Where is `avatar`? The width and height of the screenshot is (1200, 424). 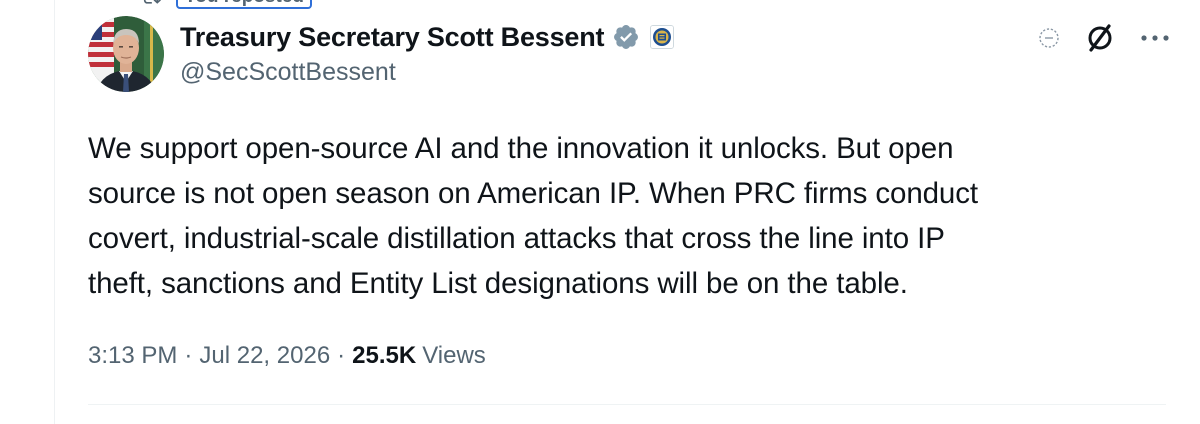 avatar is located at coordinates (126, 54).